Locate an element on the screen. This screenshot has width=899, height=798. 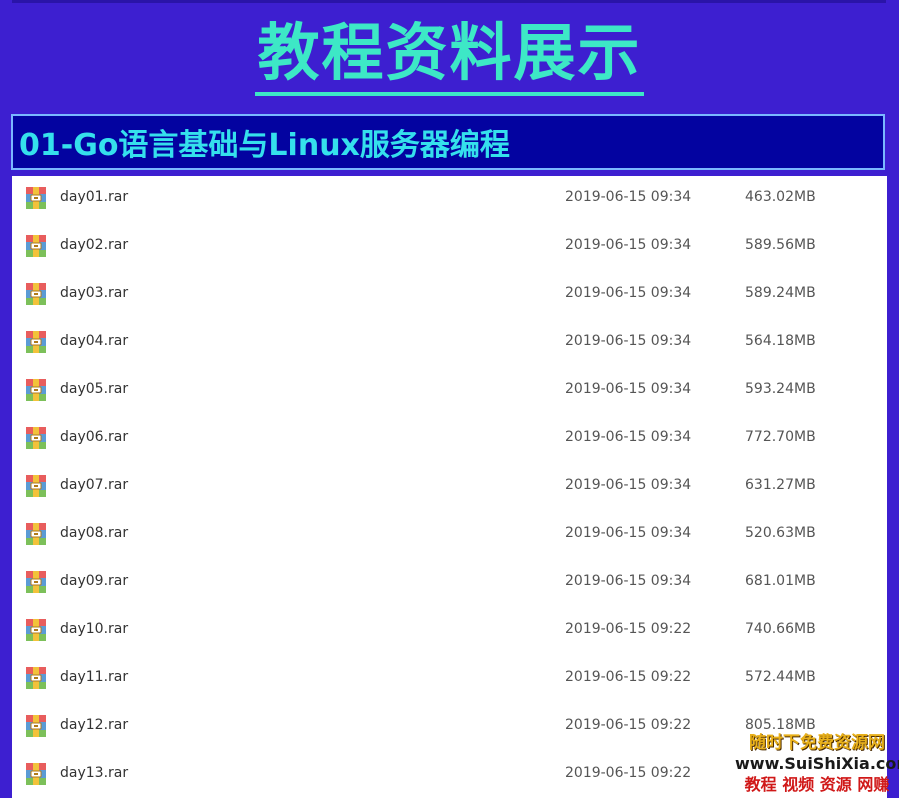
file-name: day13.rar is located at coordinates (94, 773).